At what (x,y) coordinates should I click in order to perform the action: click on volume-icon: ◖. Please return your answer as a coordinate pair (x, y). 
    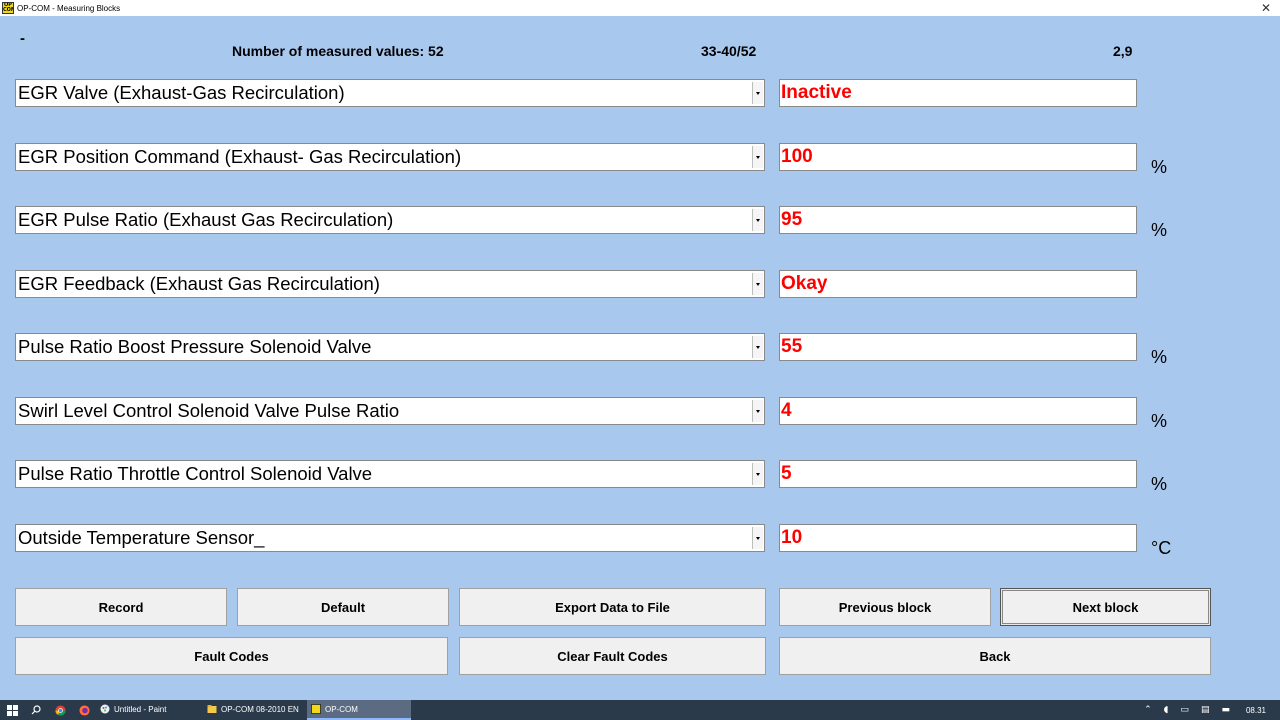
    Looking at the image, I should click on (1166, 710).